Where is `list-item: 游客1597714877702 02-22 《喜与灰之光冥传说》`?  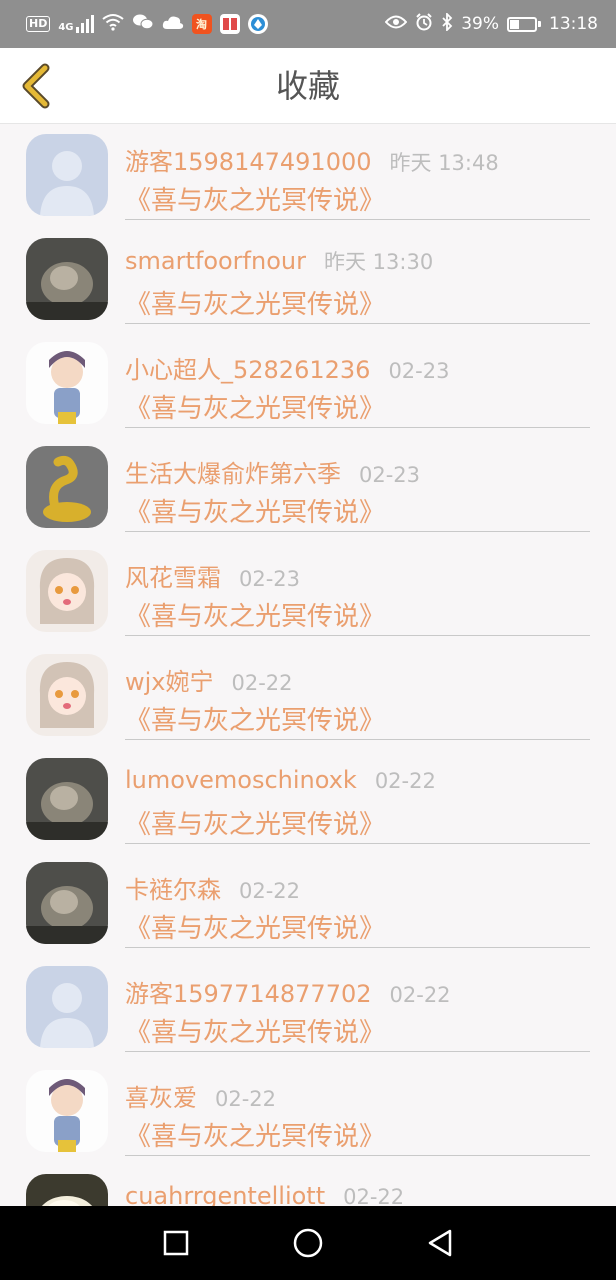
list-item: 游客1597714877702 02-22 《喜与灰之光冥传说》 is located at coordinates (308, 1008).